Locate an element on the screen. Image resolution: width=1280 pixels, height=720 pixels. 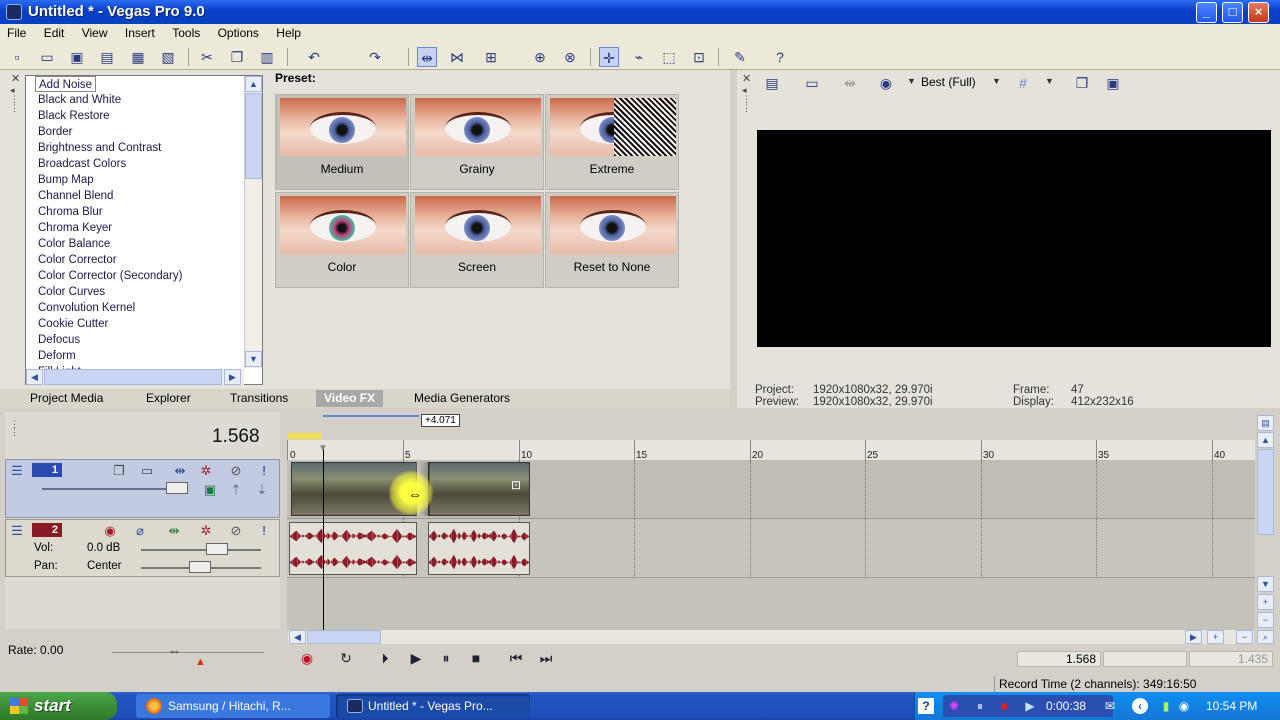
move-up-icon: ⇡ is located at coordinates (236, 490).